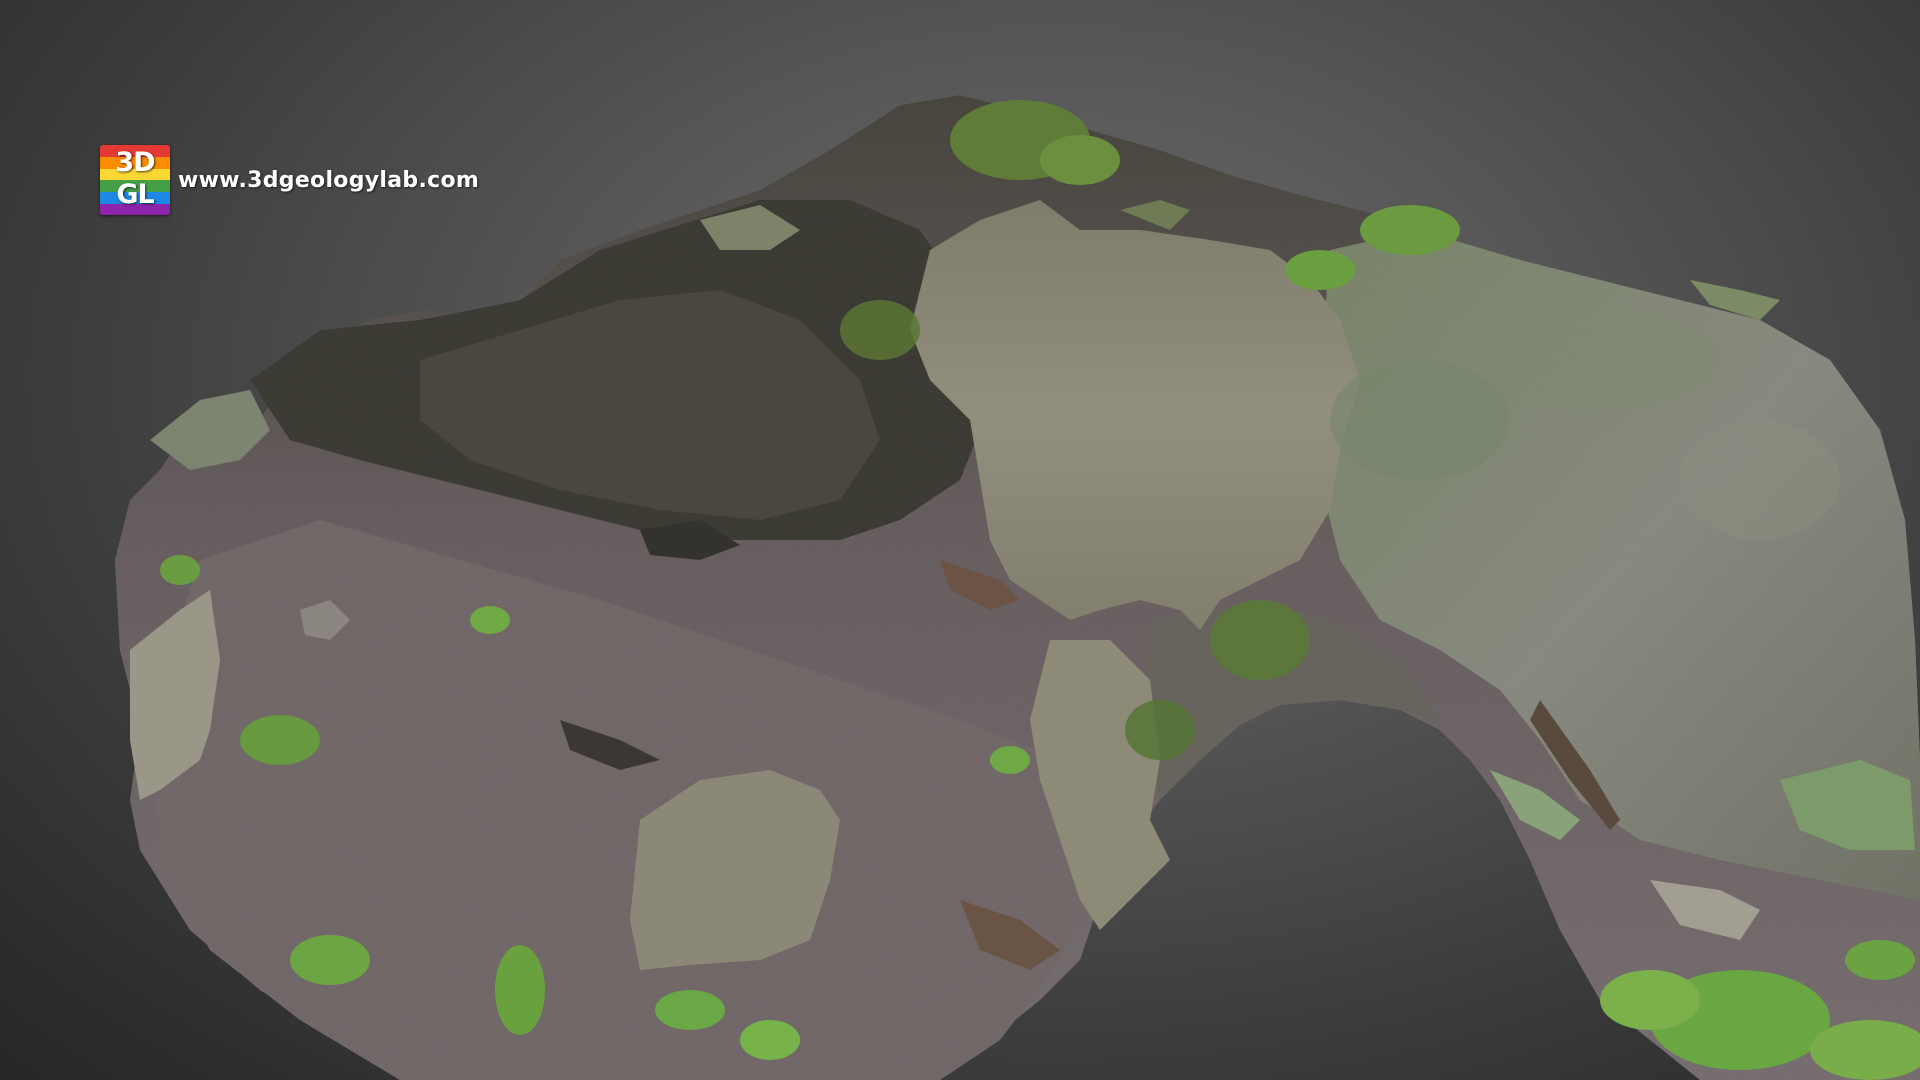 The image size is (1920, 1080). I want to click on 3dgl-logo: 3D GL, so click(135, 180).